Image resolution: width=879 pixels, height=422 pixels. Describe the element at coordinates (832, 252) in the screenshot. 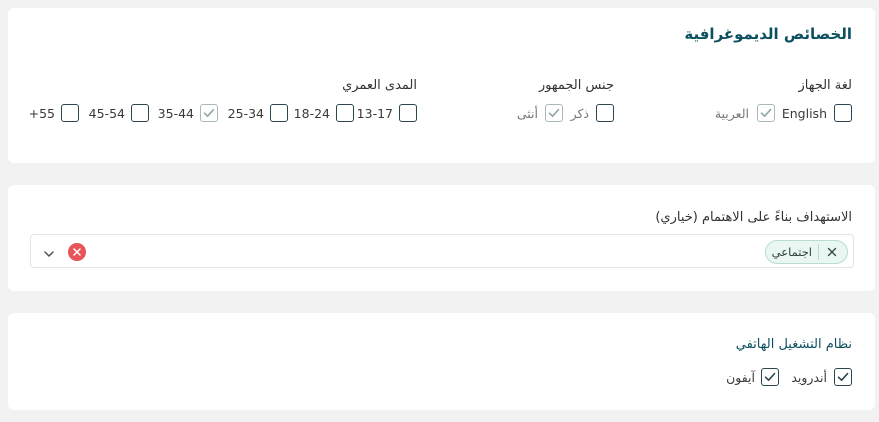

I see `chip-remove-icon` at that location.